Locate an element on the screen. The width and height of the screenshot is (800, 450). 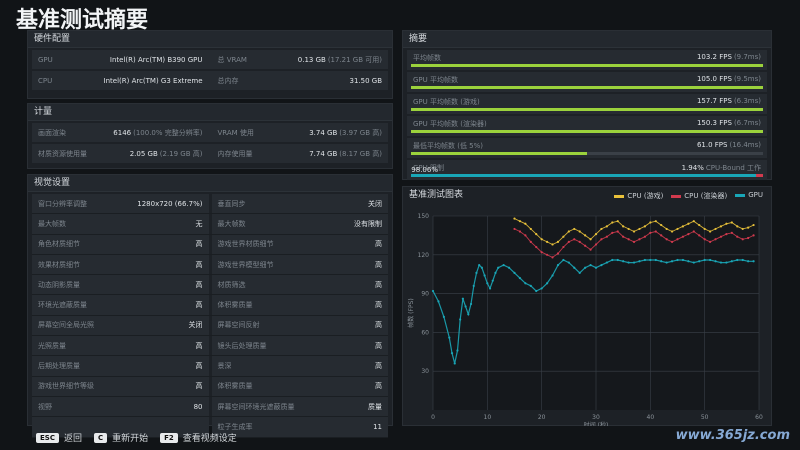
setting-label: 环境光遮蔽质量 is located at coordinates (62, 305).